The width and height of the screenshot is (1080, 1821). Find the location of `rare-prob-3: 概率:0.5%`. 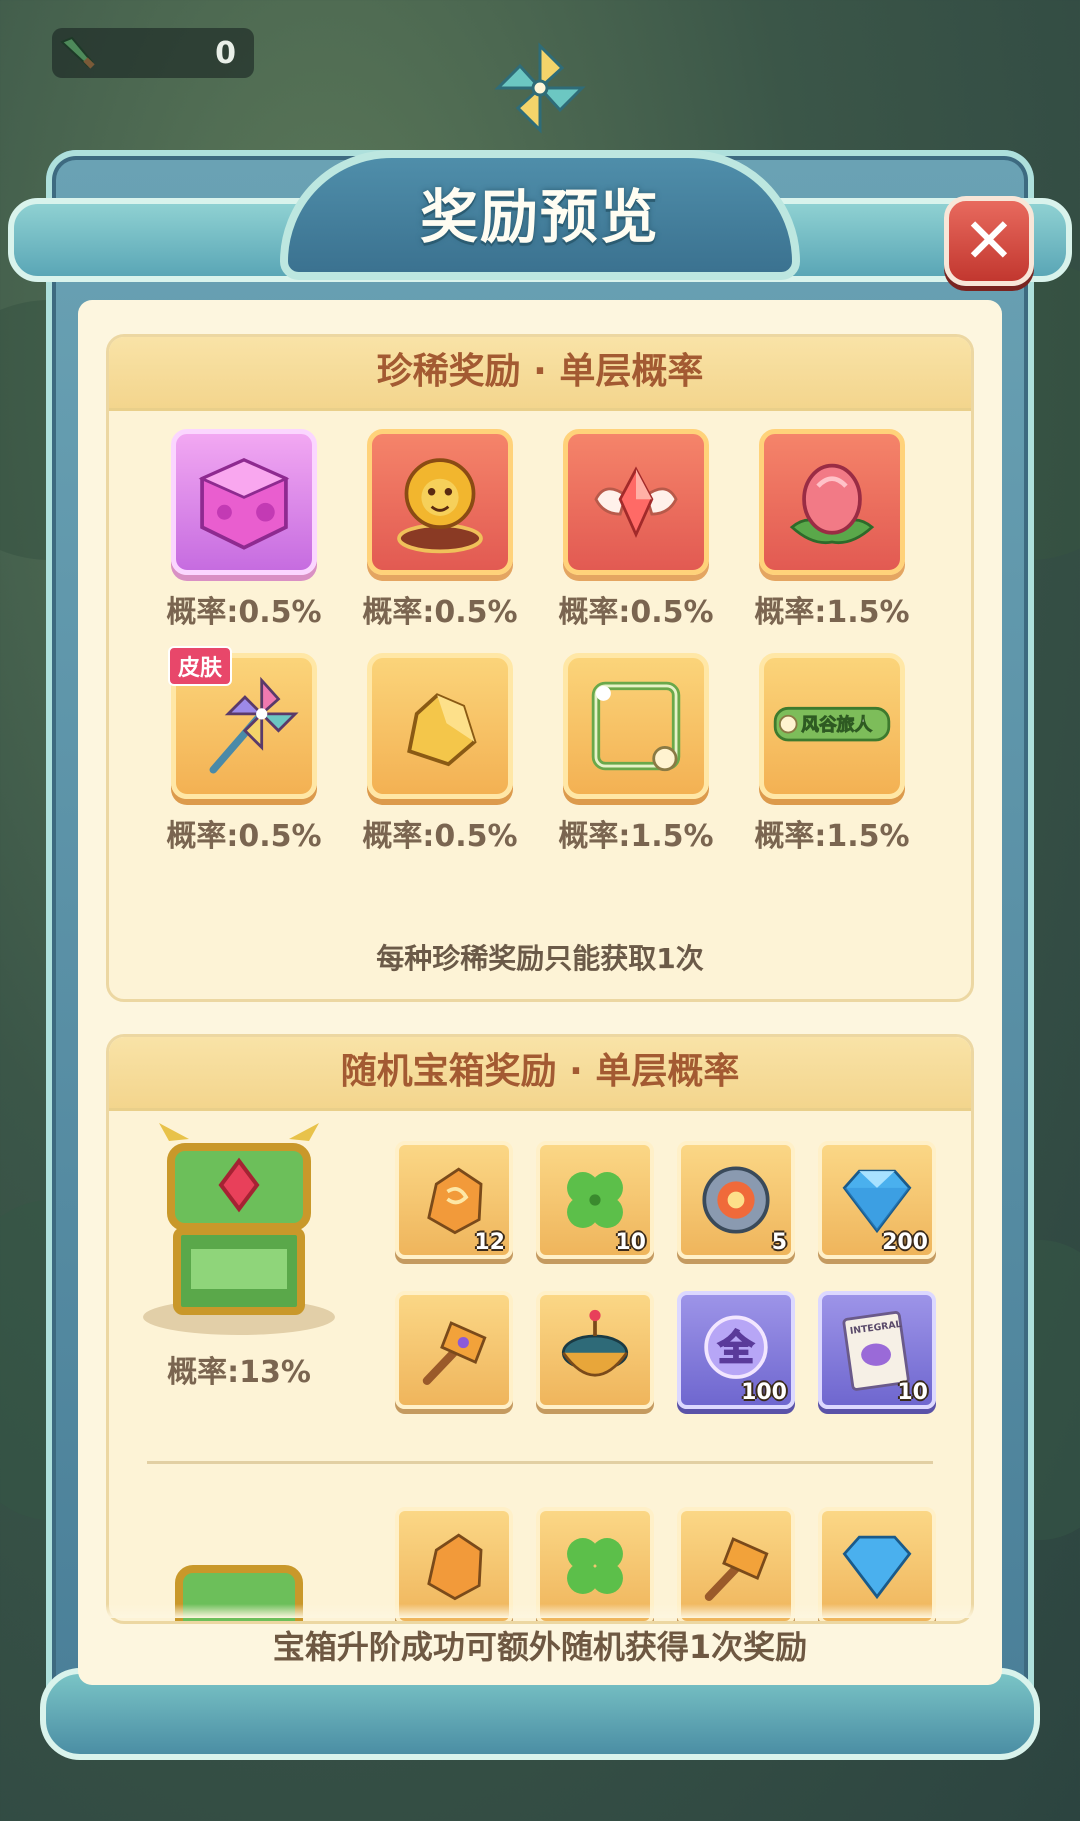

rare-prob-3: 概率:0.5% is located at coordinates (636, 612).